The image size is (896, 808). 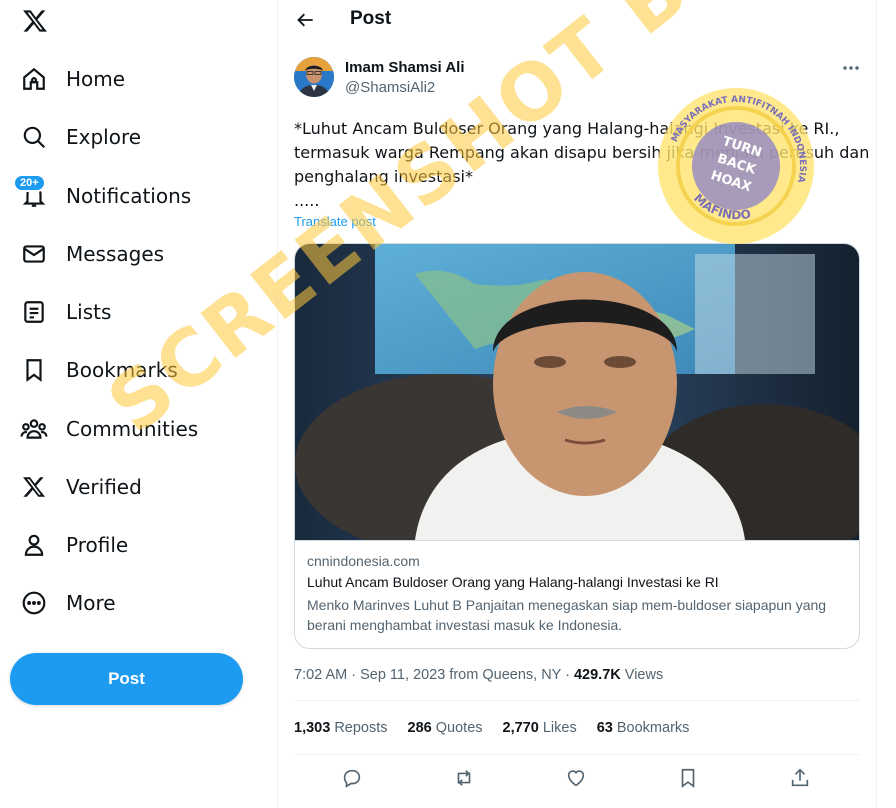 What do you see at coordinates (604, 728) in the screenshot?
I see `bookmarks-count: 63` at bounding box center [604, 728].